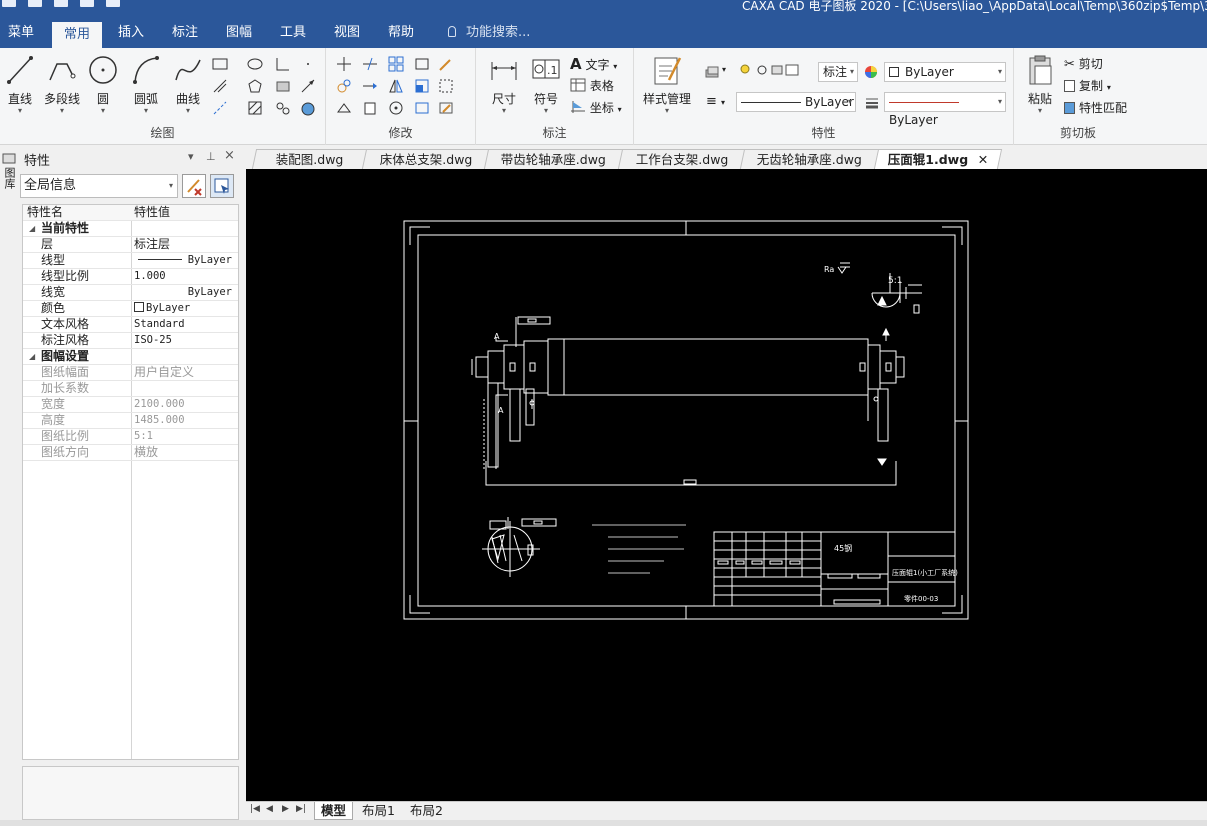 This screenshot has height=826, width=1207. What do you see at coordinates (87, 3) in the screenshot?
I see `print-icon` at bounding box center [87, 3].